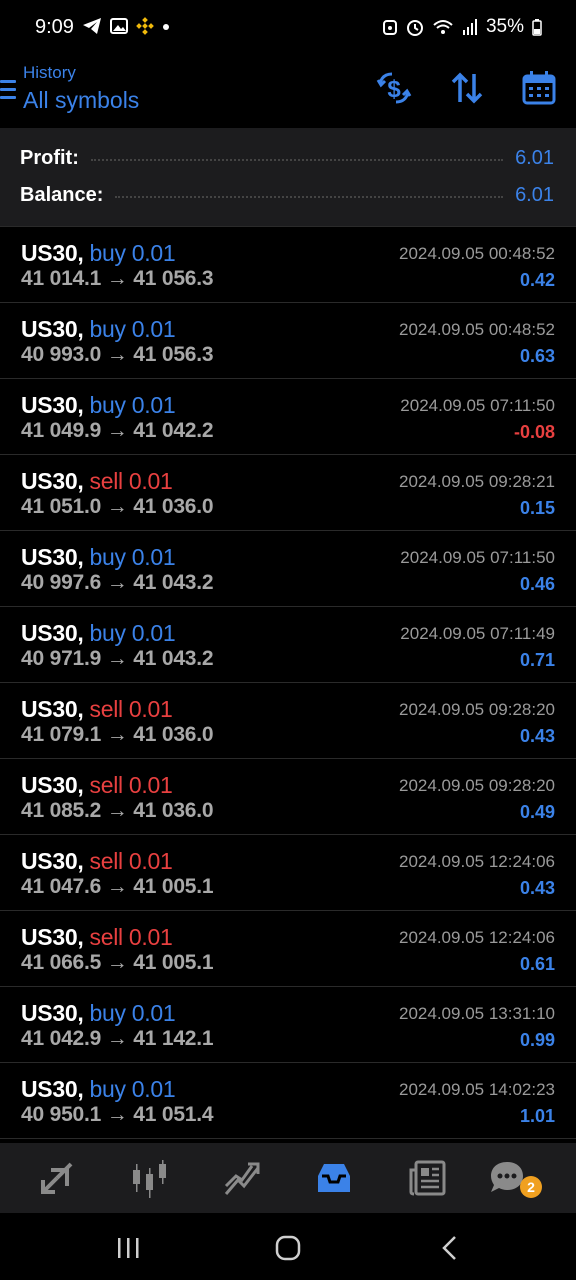 This screenshot has width=576, height=1280. I want to click on trade-time: 2024.09.05 07:11:50, so click(477, 405).